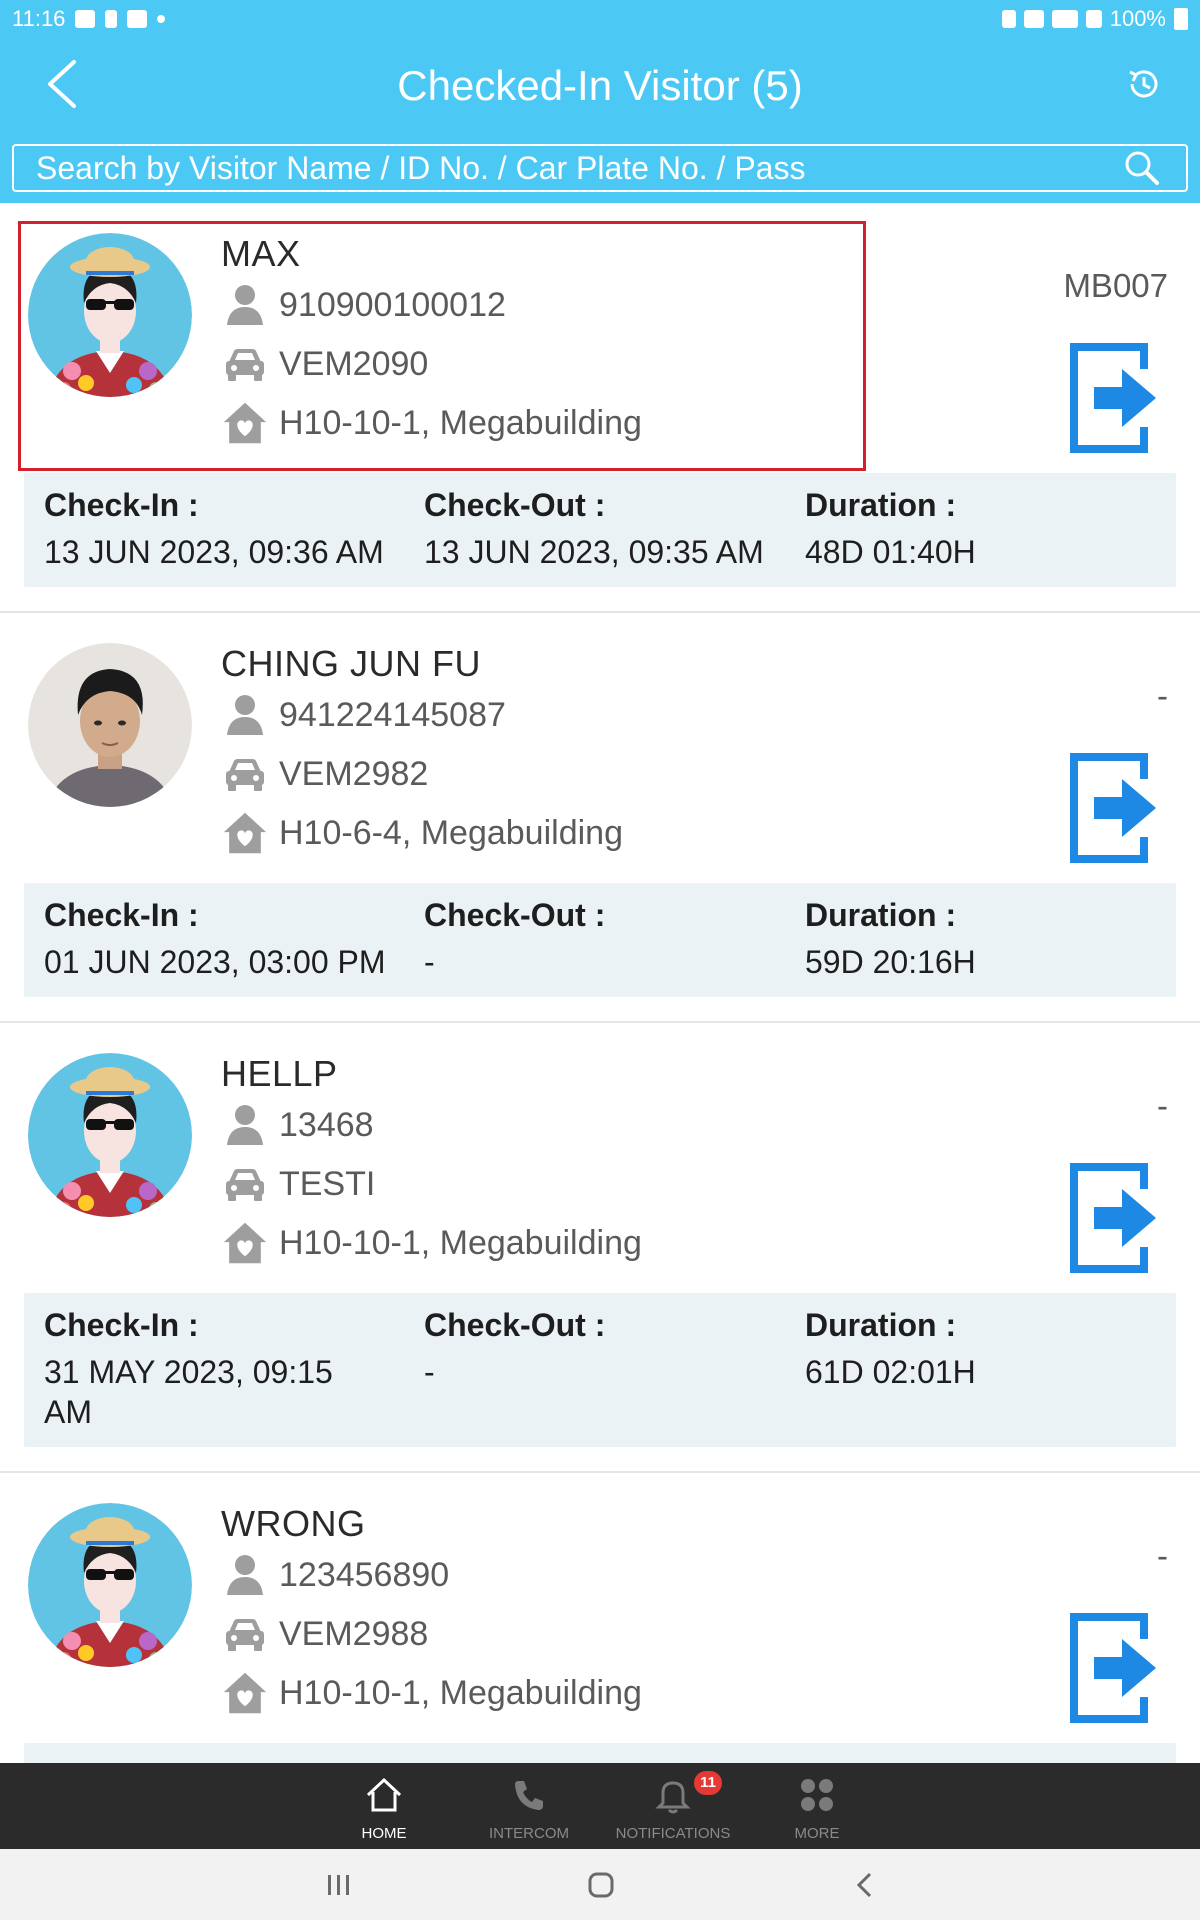  I want to click on duration-column: Duration : 61D 02:01H, so click(890, 1349).